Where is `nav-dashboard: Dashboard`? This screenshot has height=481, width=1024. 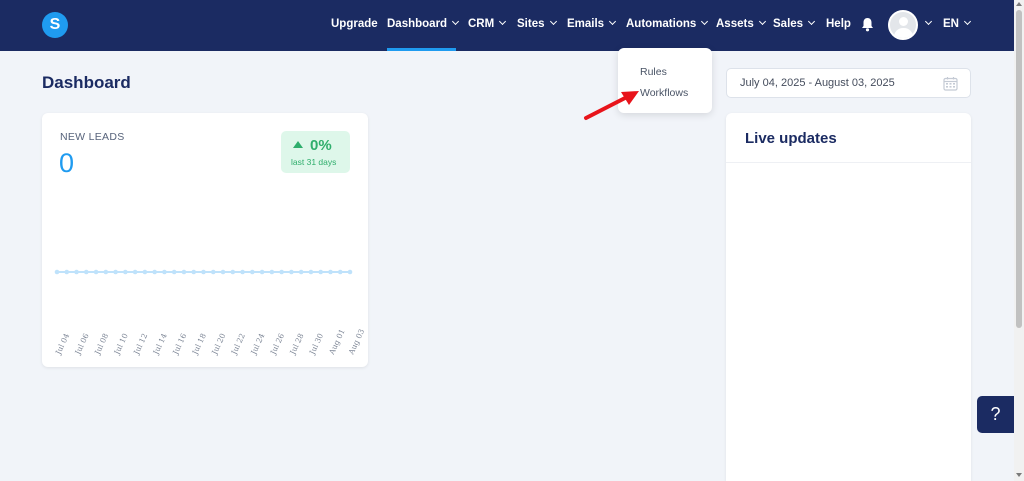 nav-dashboard: Dashboard is located at coordinates (423, 23).